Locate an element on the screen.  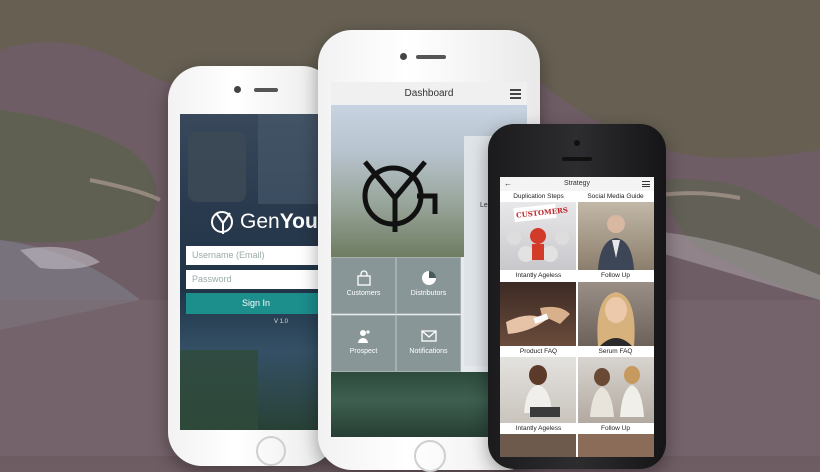
tile-customers: Customers is located at coordinates (363, 285).